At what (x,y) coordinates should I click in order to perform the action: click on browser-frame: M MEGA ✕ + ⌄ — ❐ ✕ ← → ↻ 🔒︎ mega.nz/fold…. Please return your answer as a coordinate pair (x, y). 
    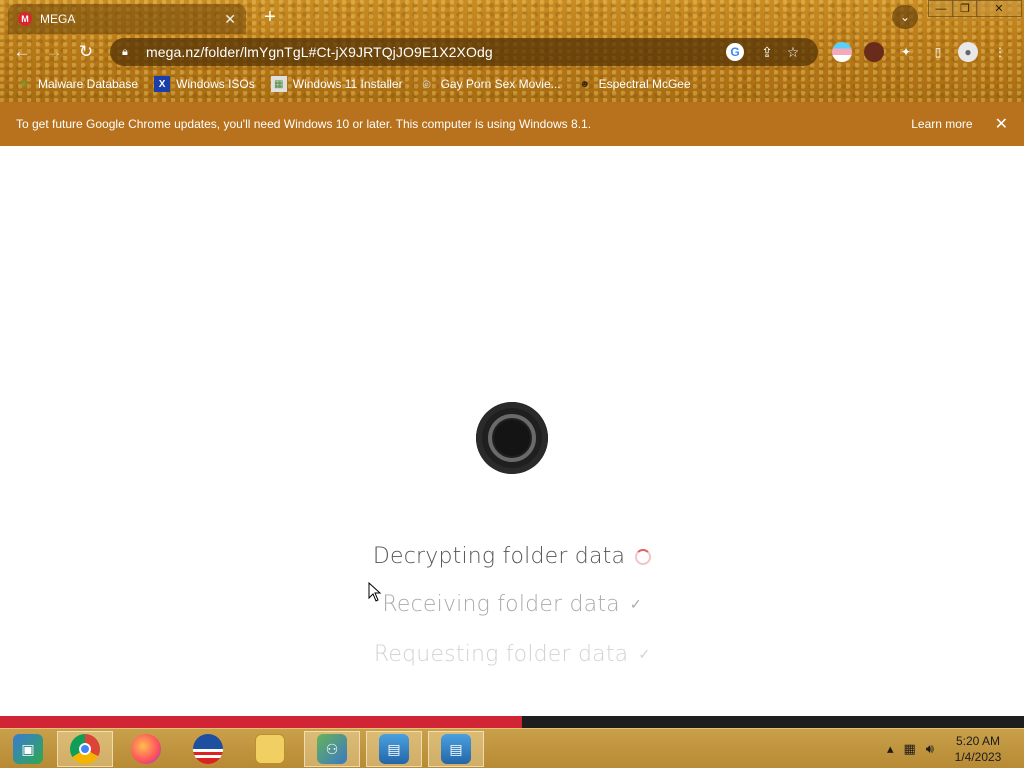
    Looking at the image, I should click on (512, 51).